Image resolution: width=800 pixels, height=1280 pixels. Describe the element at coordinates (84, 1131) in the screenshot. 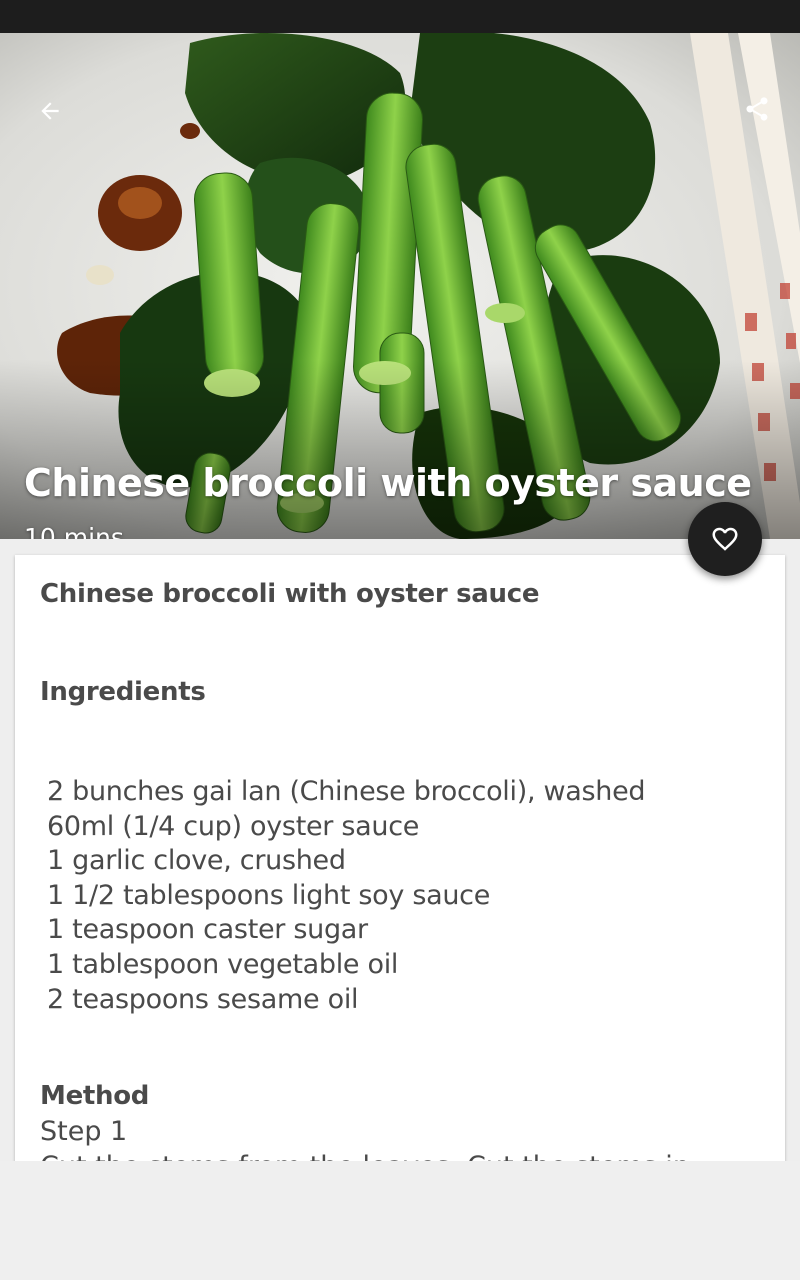

I see `step-label: Step 1` at that location.